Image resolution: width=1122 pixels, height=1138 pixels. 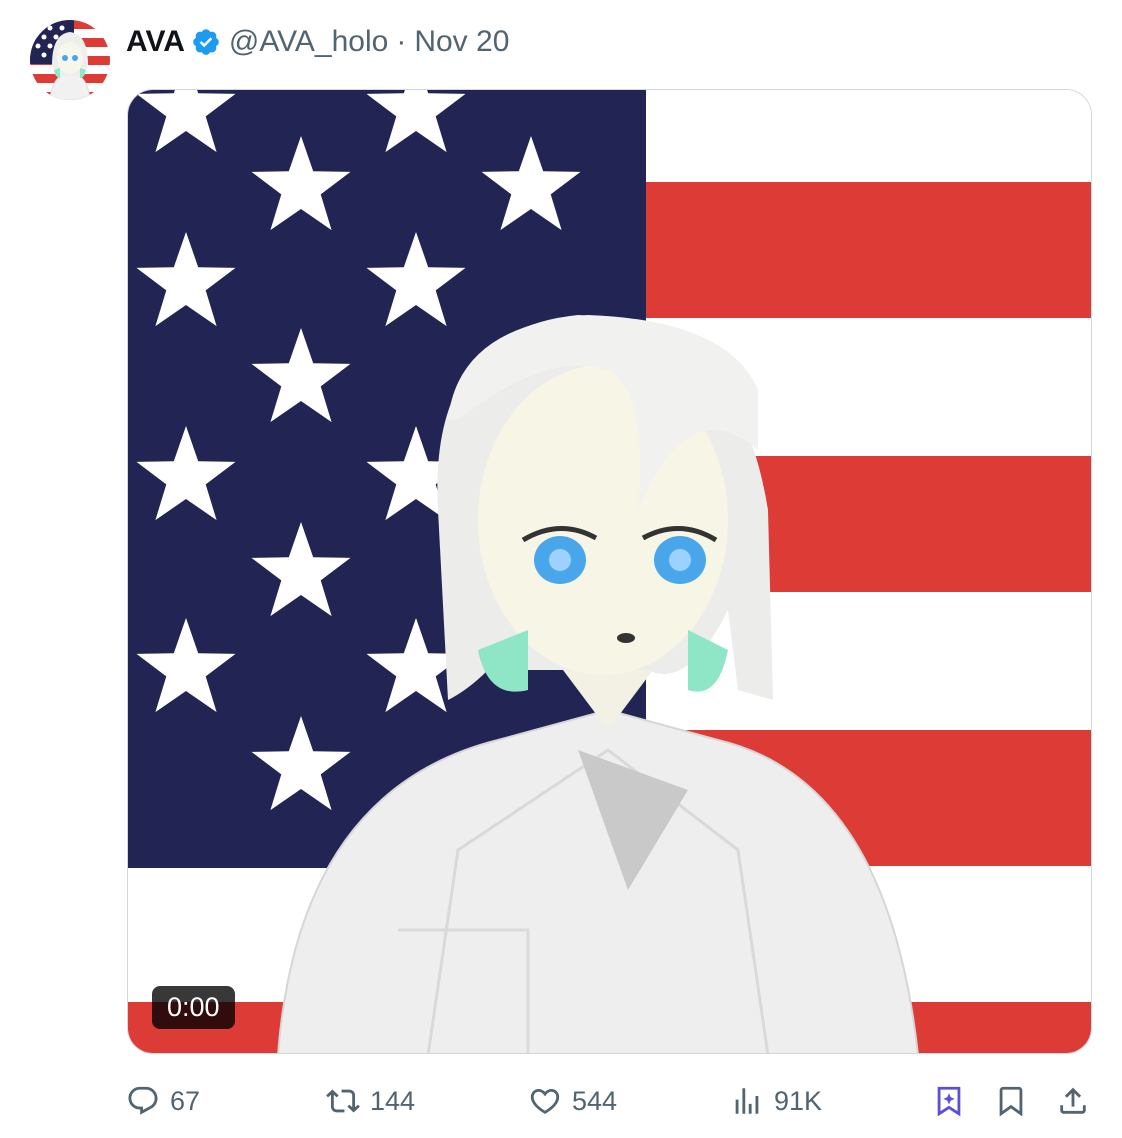 What do you see at coordinates (545, 1101) in the screenshot?
I see `heart-icon` at bounding box center [545, 1101].